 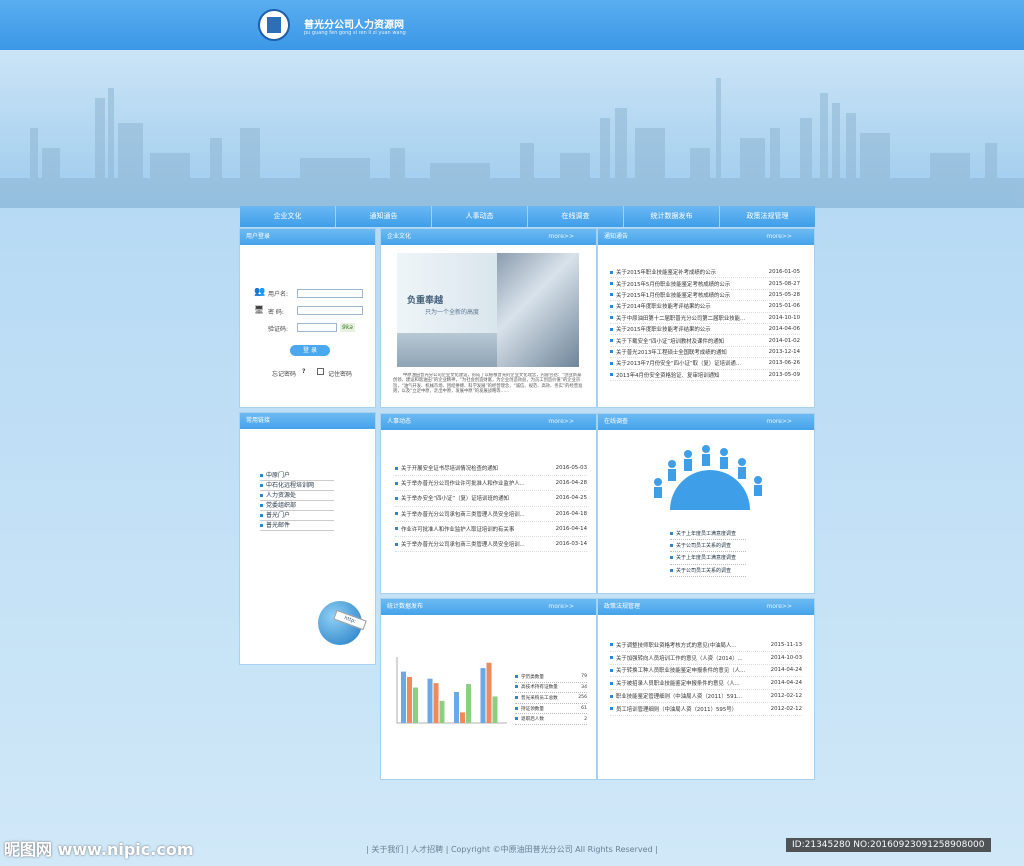 I want to click on item-title: 员工培训管理细则（中油局人资（2011）595号）, so click(x=676, y=709).